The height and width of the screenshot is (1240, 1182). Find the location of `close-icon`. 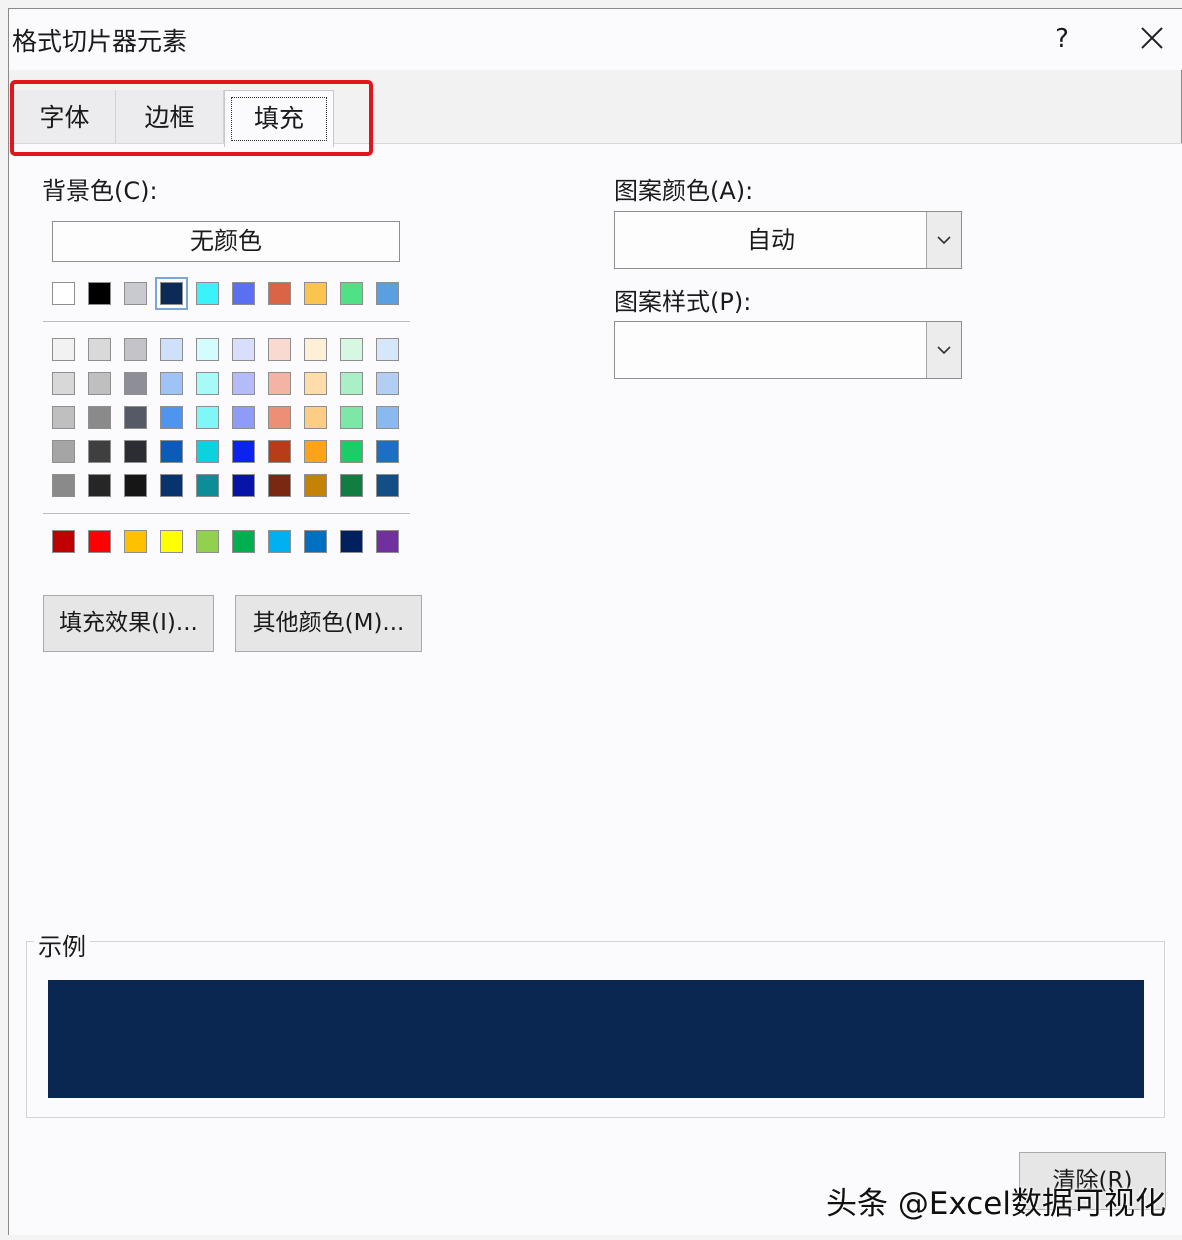

close-icon is located at coordinates (1152, 39).